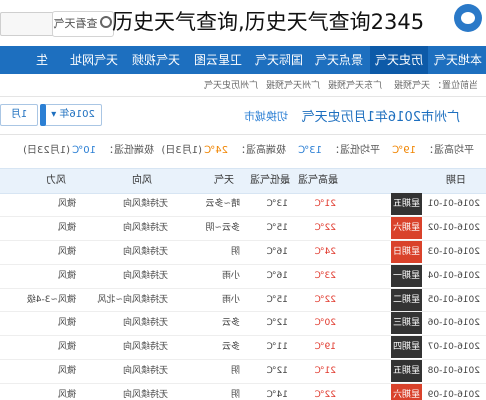 The image size is (486, 400). What do you see at coordinates (142, 180) in the screenshot?
I see `col-wind-dir: 风向` at bounding box center [142, 180].